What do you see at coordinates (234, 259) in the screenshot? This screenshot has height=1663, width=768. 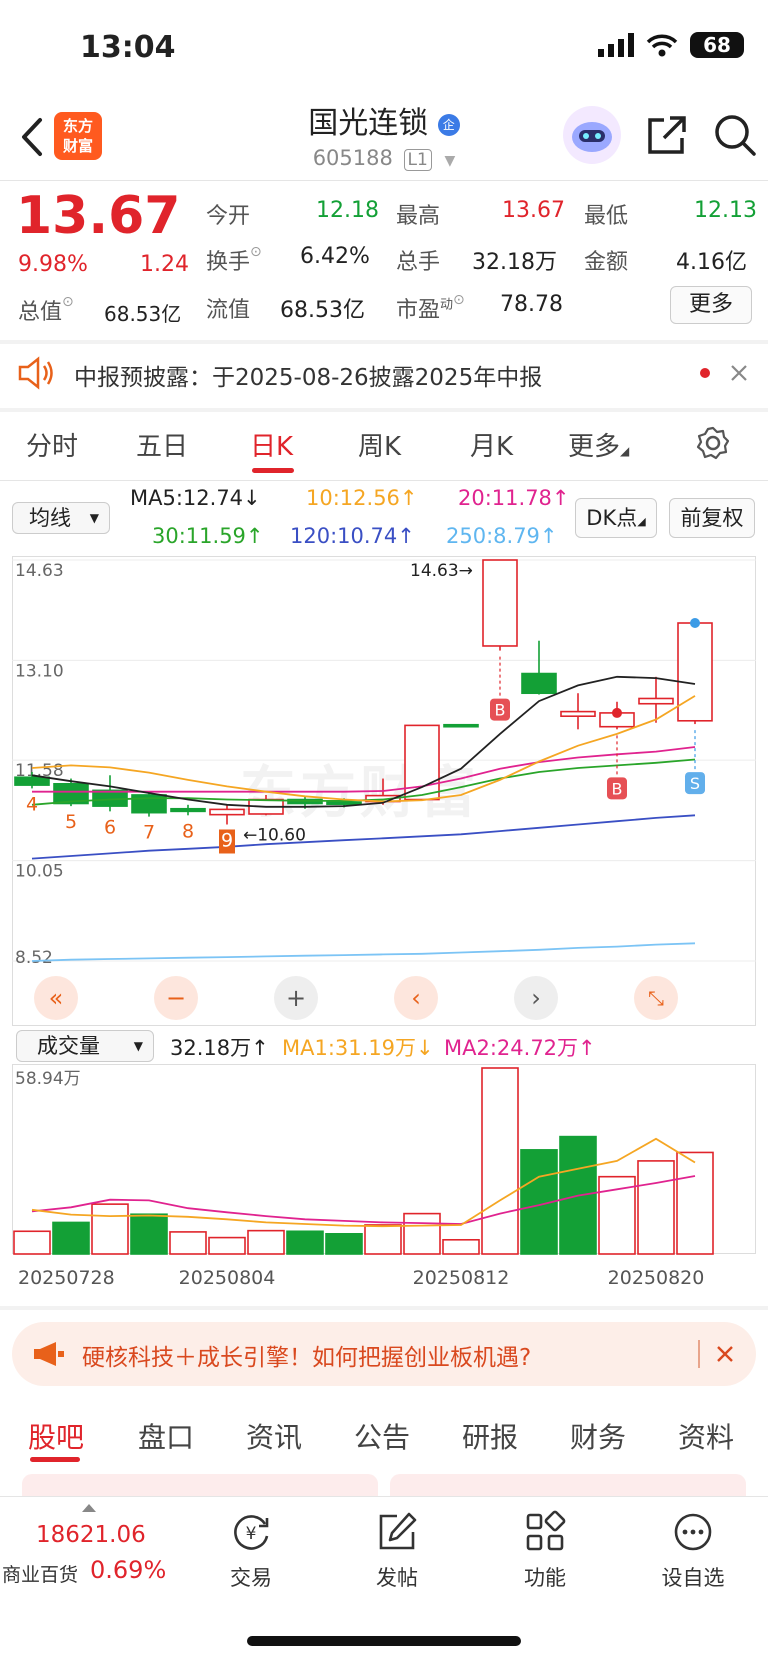 I see `turnover-label: 换手⊙` at bounding box center [234, 259].